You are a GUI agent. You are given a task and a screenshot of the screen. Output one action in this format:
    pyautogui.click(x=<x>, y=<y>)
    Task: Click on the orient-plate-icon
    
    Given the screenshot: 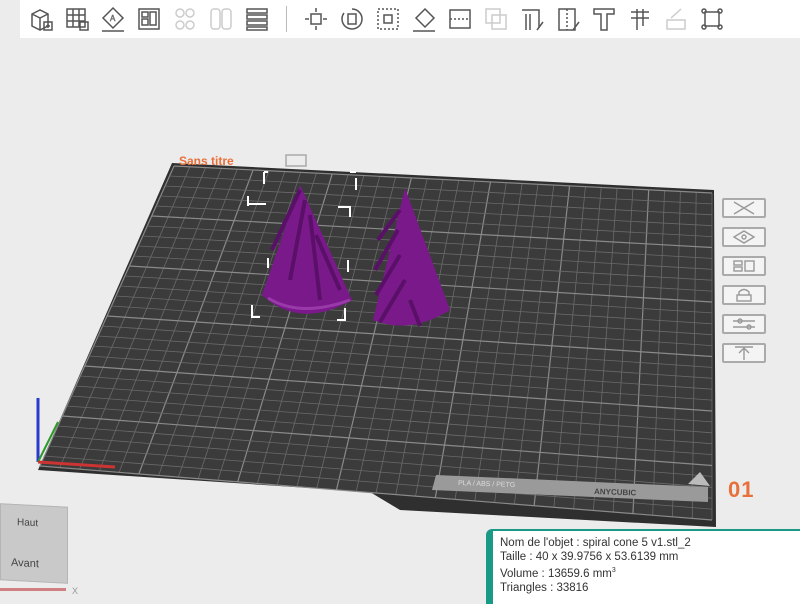 What is the action you would take?
    pyautogui.click(x=744, y=237)
    